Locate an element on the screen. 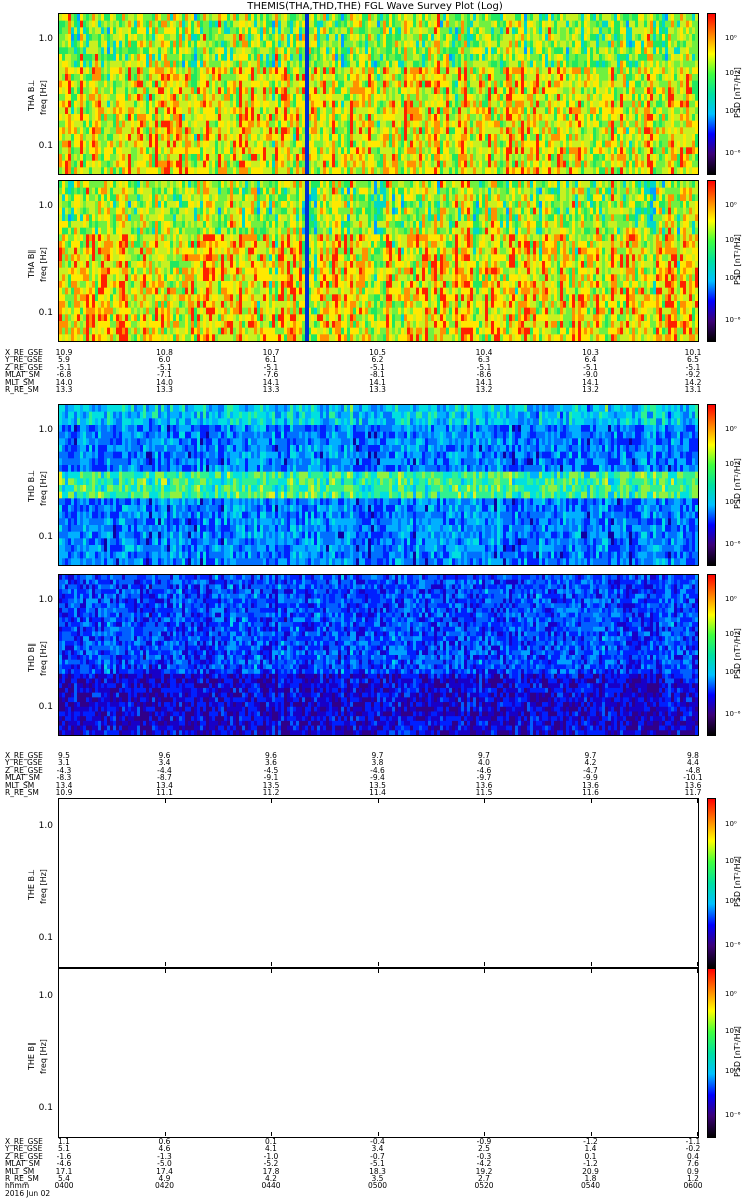  spectrogram-tha-bpar is located at coordinates (378, 261).